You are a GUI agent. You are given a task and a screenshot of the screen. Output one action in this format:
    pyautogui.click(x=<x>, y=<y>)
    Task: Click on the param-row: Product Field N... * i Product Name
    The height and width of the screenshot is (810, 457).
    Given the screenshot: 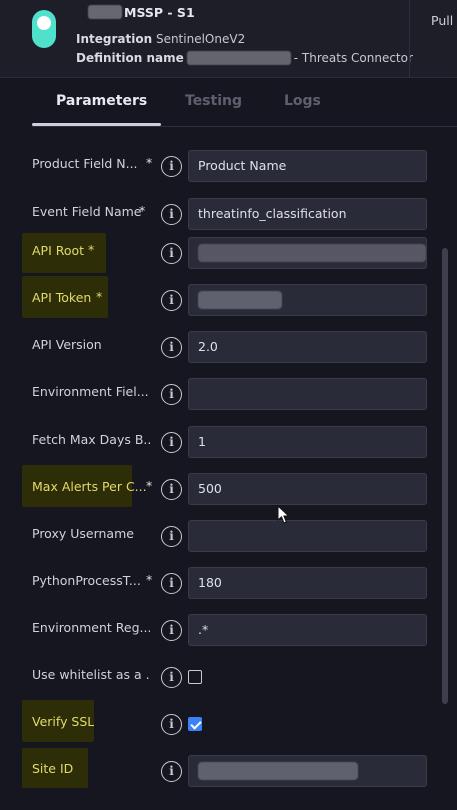 What is the action you would take?
    pyautogui.click(x=220, y=166)
    